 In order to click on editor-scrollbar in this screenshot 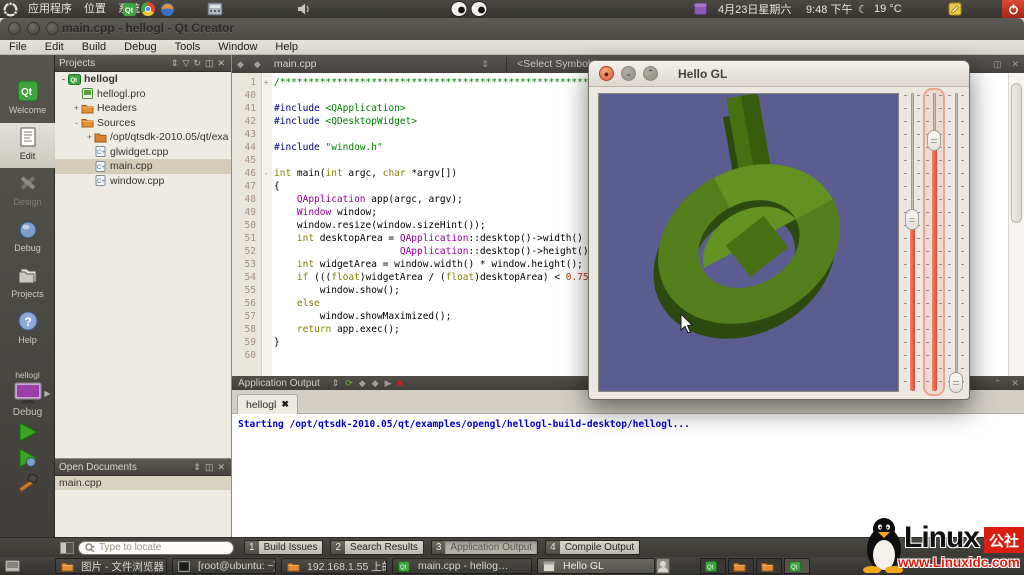, I will do `click(1016, 224)`.